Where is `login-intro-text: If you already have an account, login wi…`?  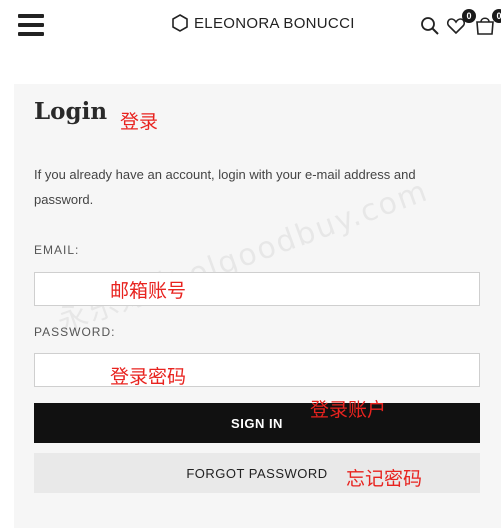
login-intro-text: If you already have an account, login wi… is located at coordinates (225, 187).